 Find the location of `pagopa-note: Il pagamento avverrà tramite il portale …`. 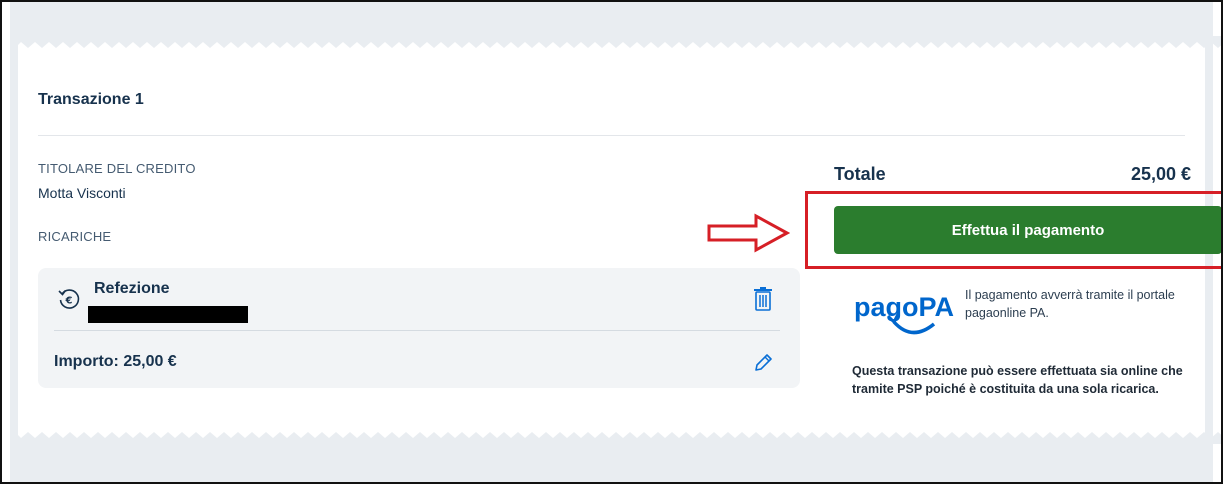

pagopa-note: Il pagamento avverrà tramite il portale … is located at coordinates (1070, 304).